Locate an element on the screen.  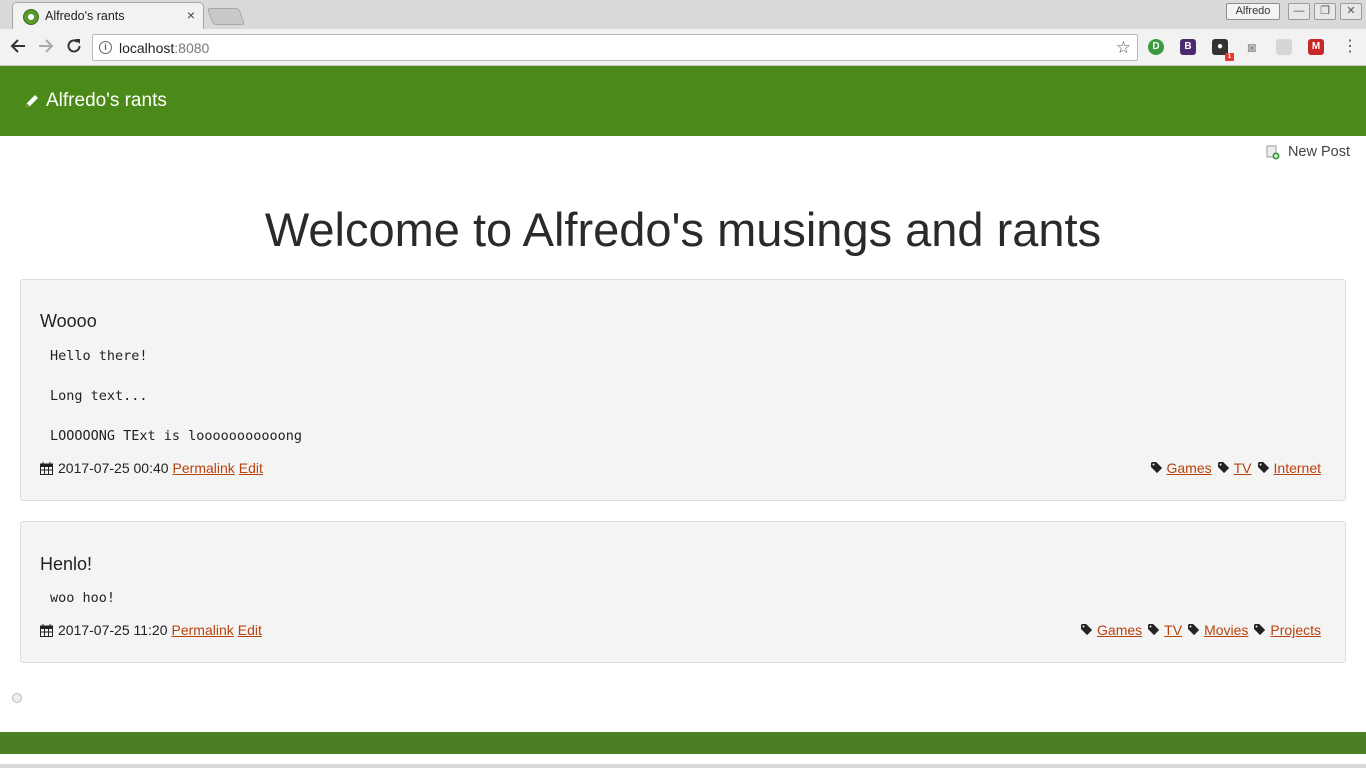
post-meta: 2017-07-25 11:20 Permalink Edit is located at coordinates (151, 630).